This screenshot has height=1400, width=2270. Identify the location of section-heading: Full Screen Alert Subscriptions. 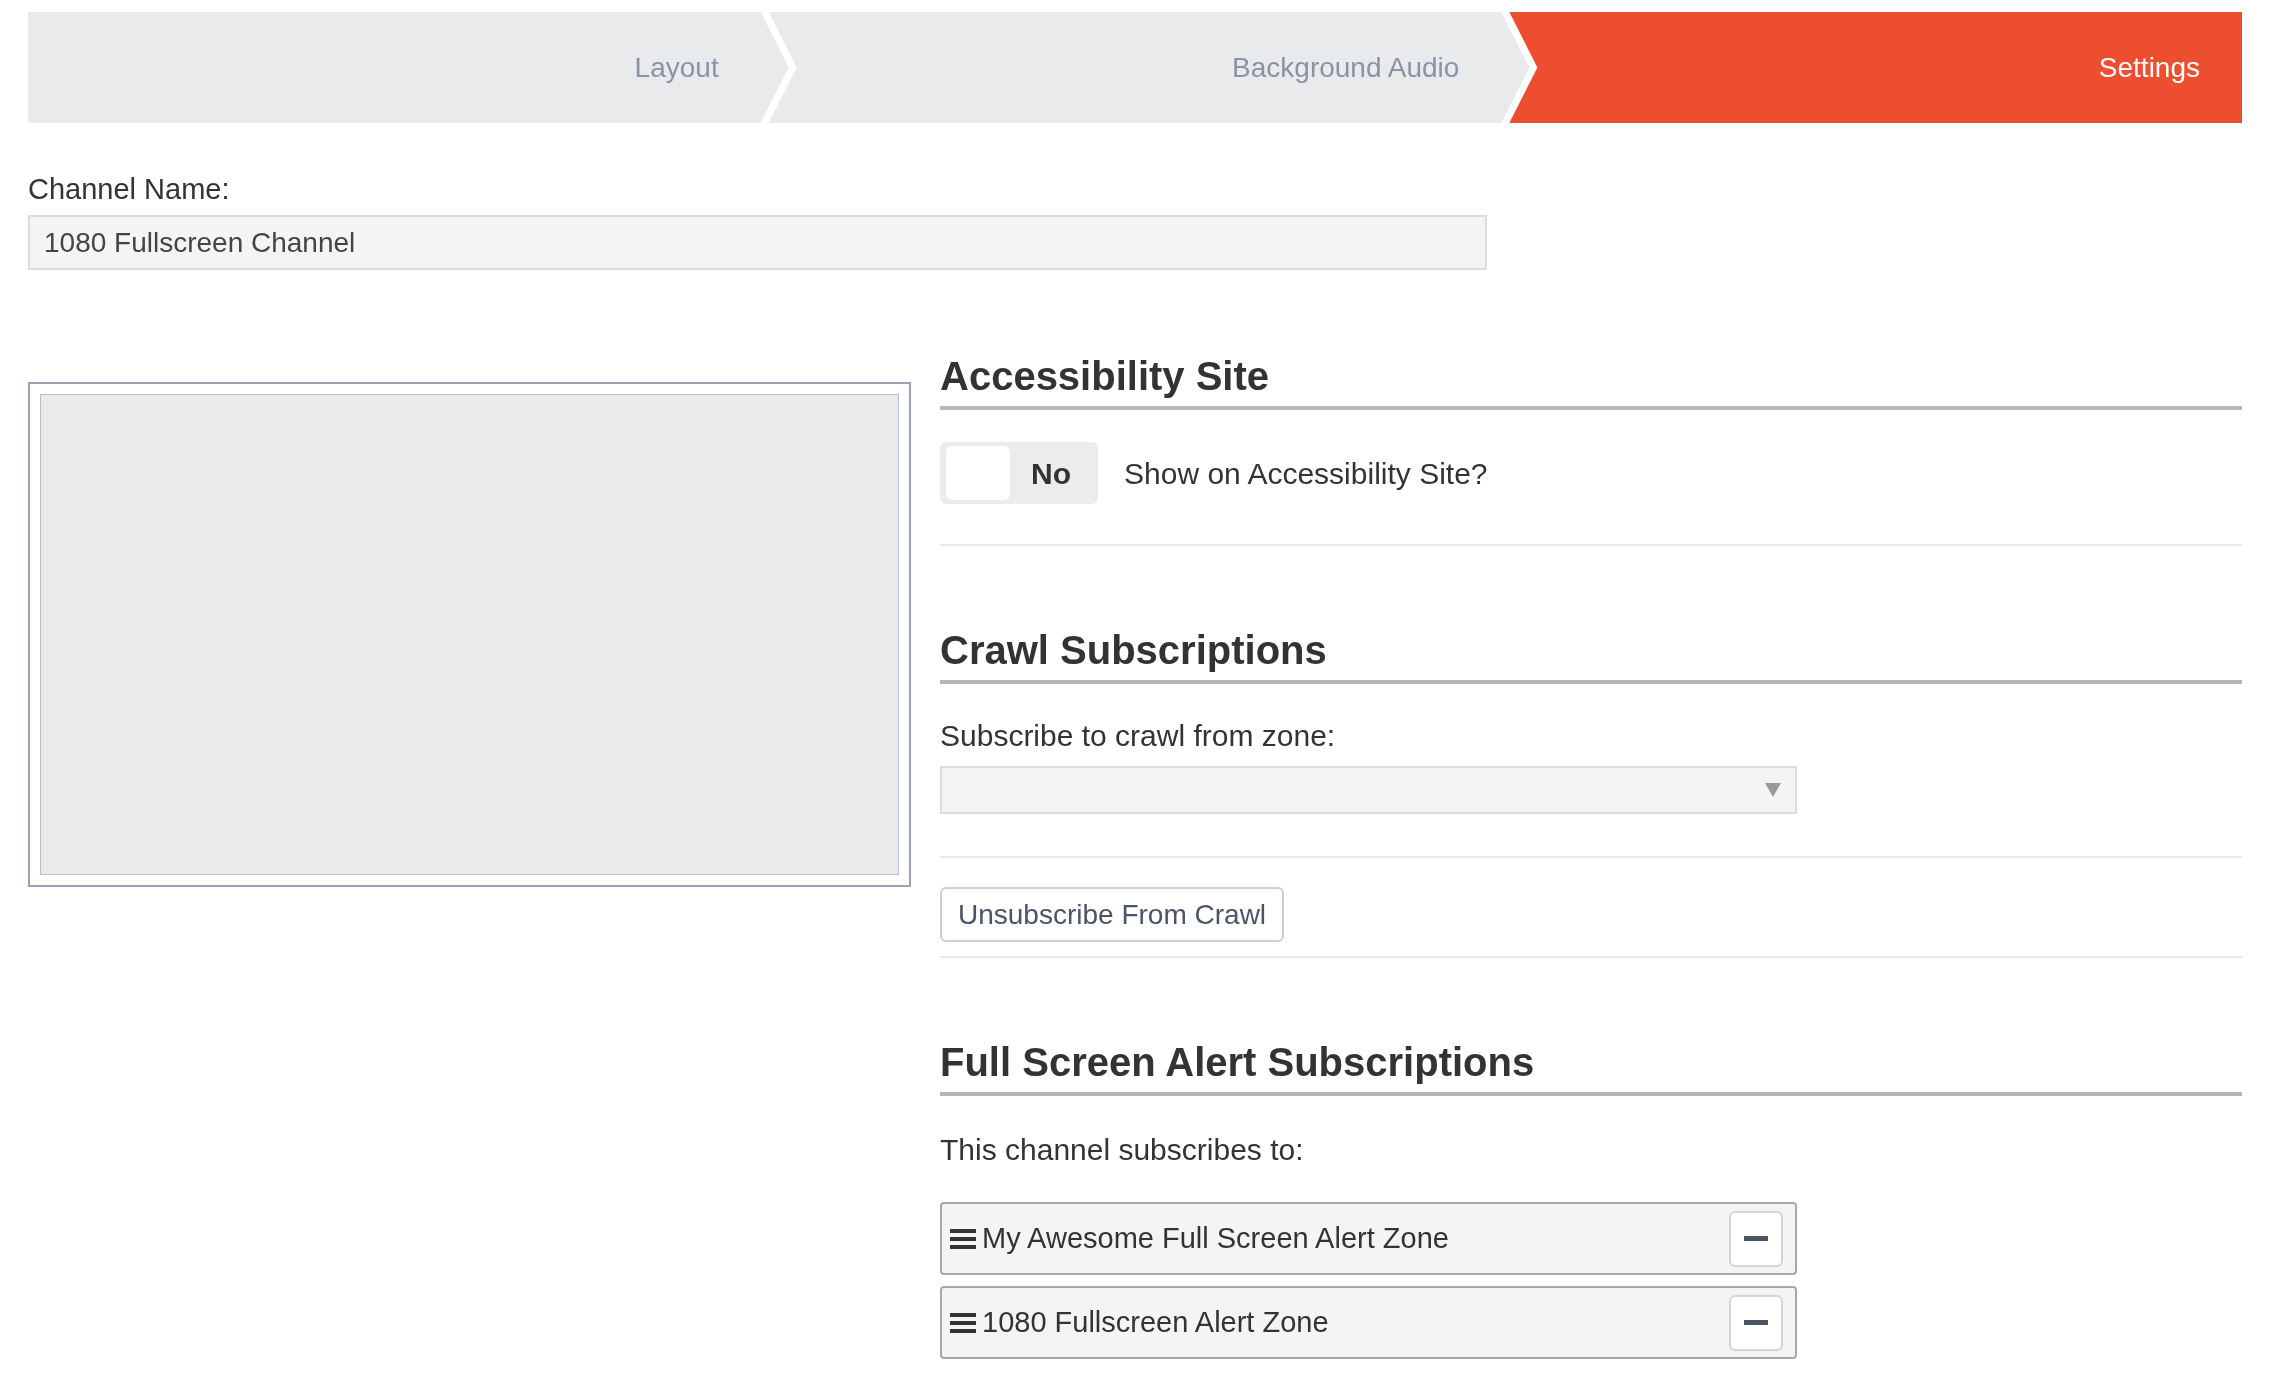
(1591, 1067).